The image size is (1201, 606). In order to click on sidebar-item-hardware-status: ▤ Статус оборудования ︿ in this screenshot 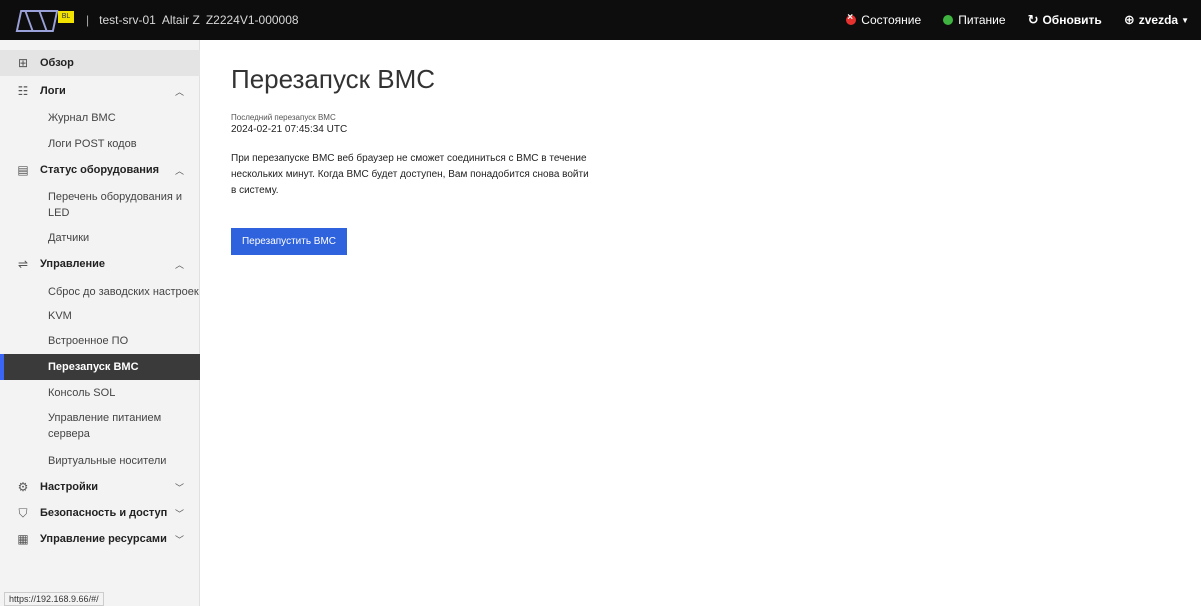, I will do `click(100, 170)`.